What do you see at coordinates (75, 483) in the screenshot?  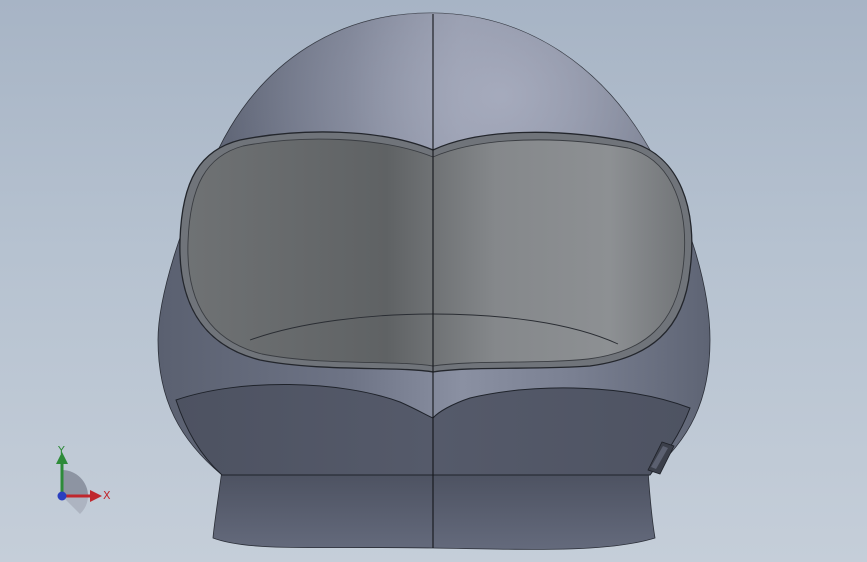 I see `triad-plane-icon` at bounding box center [75, 483].